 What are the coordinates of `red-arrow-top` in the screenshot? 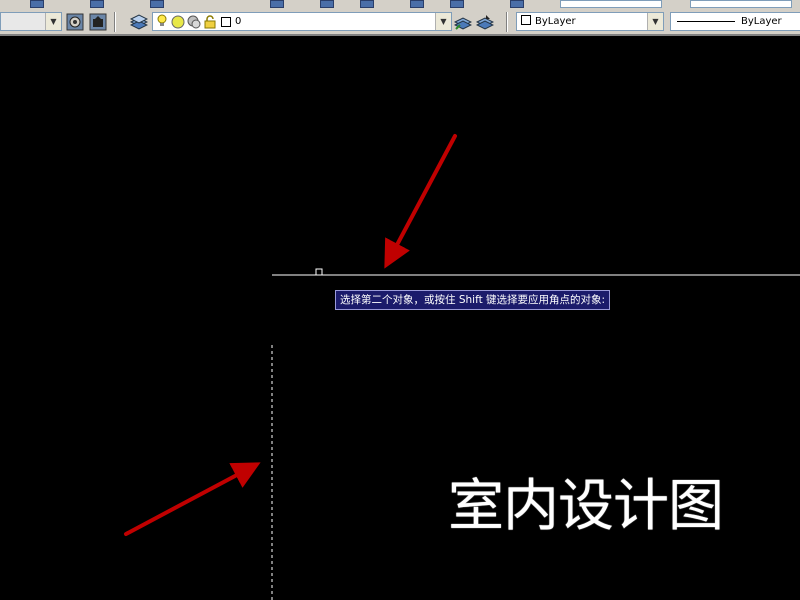 It's located at (420, 201).